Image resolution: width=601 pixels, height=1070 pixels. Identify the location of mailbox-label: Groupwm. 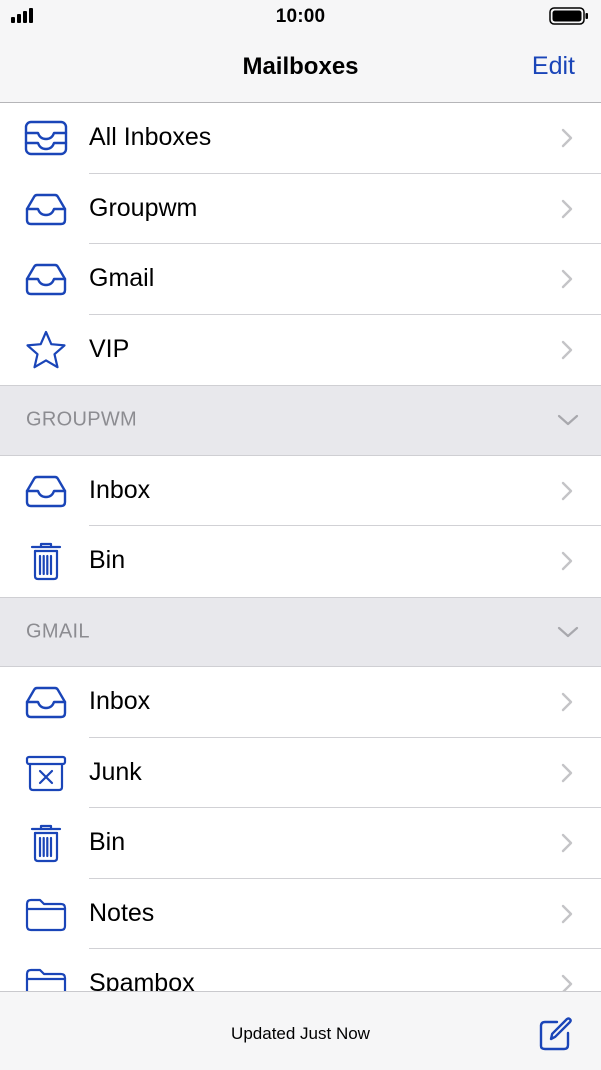
(143, 207).